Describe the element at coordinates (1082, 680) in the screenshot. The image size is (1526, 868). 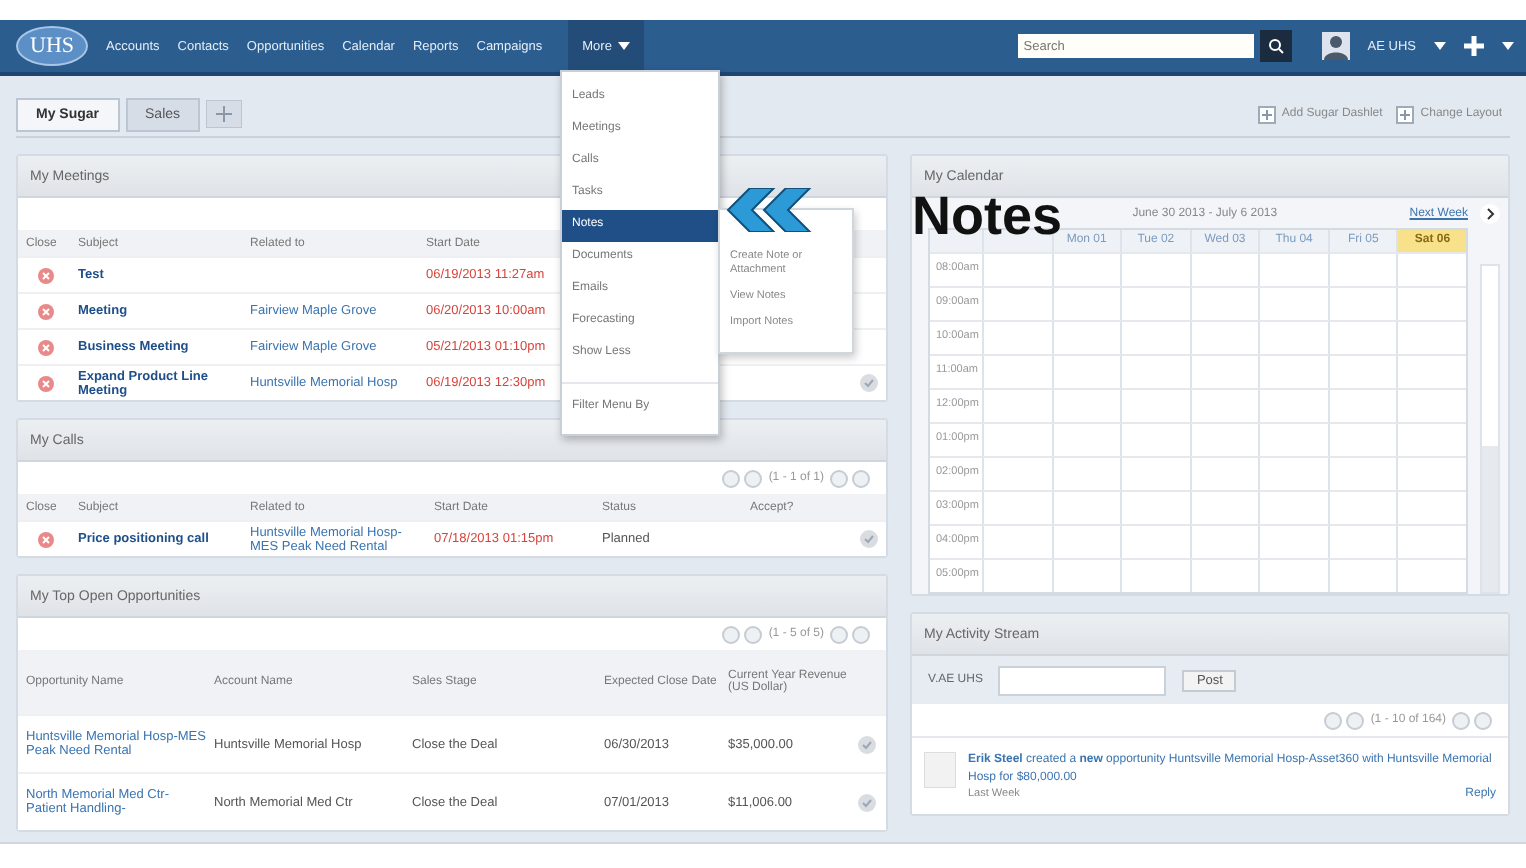
I see `post-field` at that location.